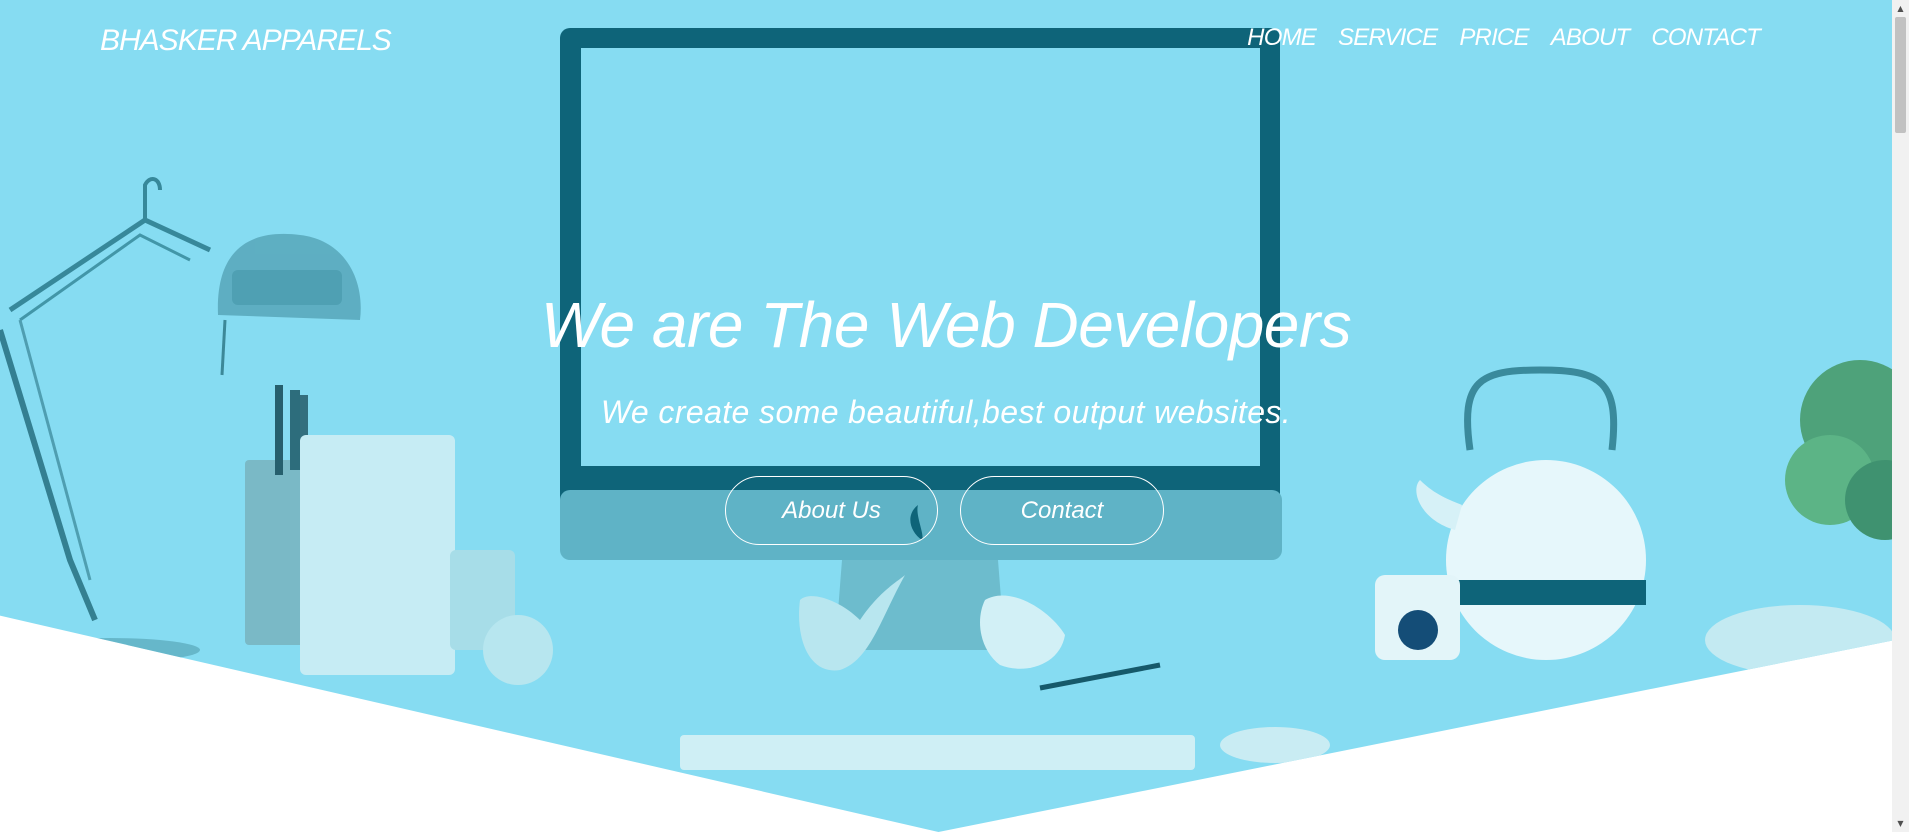 The width and height of the screenshot is (1909, 832). What do you see at coordinates (1388, 38) in the screenshot?
I see `nav-service: SERVICE` at bounding box center [1388, 38].